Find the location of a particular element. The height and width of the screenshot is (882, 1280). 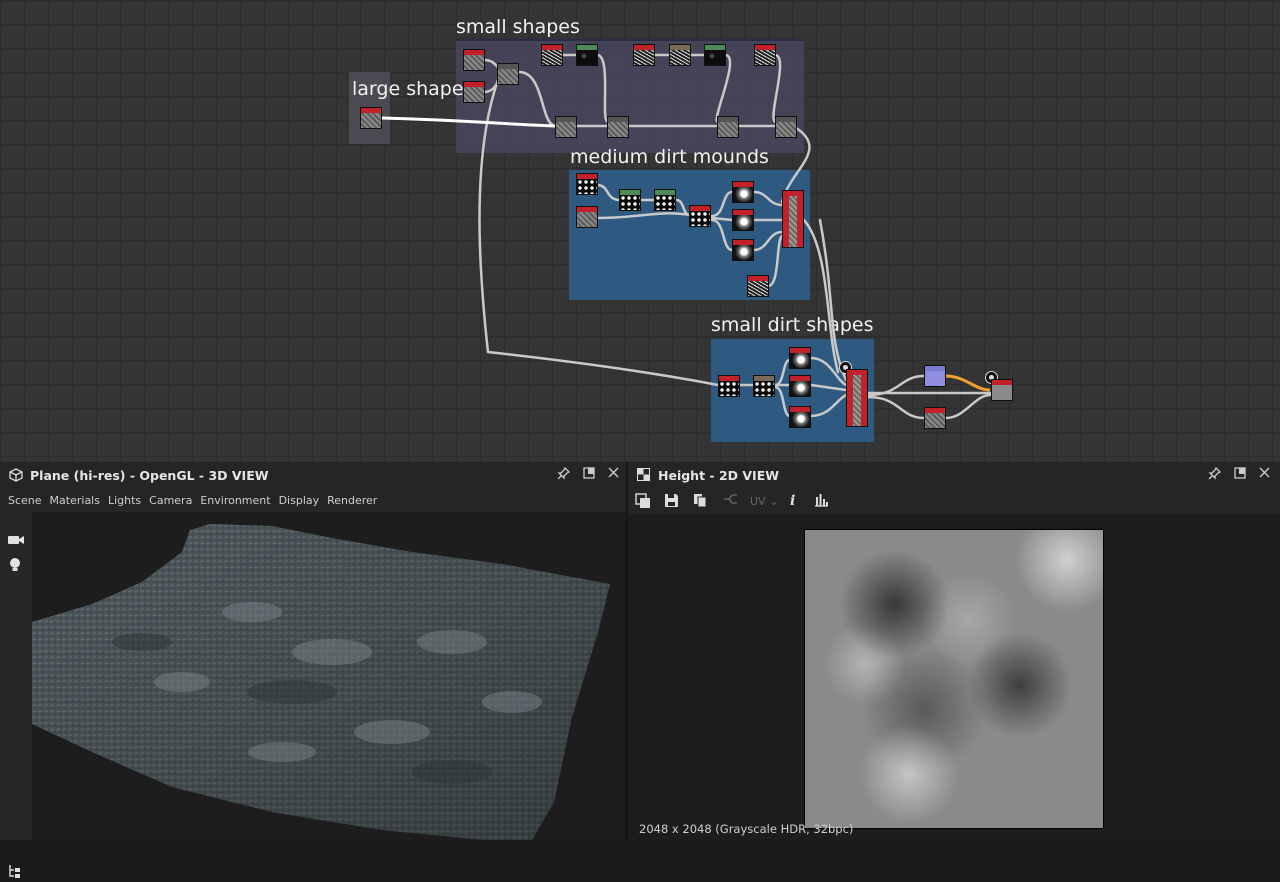

panel-2d-title: Height - 2D VIEW is located at coordinates (719, 475).